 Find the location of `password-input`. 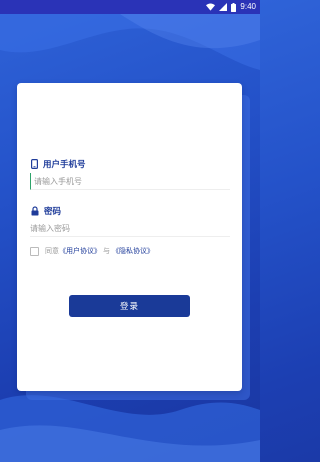

password-input is located at coordinates (130, 228).